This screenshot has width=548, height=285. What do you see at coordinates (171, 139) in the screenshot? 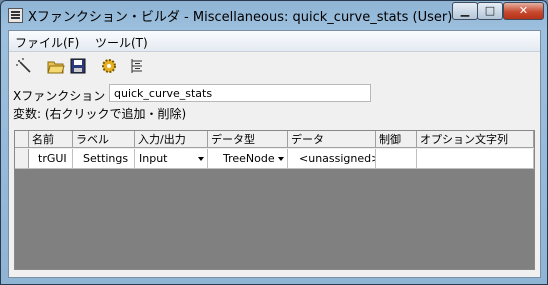
I see `column-header-io: 入力/出力` at bounding box center [171, 139].